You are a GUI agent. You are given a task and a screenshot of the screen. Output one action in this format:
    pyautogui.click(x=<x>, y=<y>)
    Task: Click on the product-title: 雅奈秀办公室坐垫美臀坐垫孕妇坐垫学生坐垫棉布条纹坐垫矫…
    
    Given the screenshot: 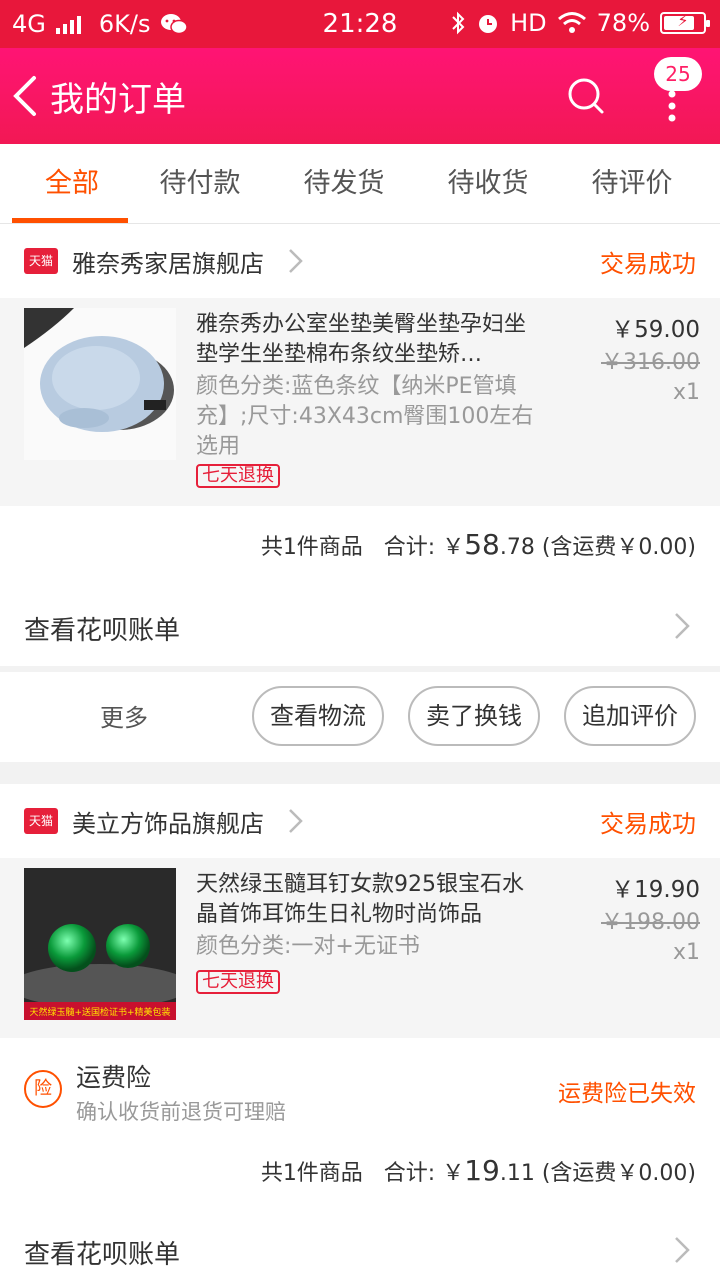 What is the action you would take?
    pyautogui.click(x=361, y=339)
    